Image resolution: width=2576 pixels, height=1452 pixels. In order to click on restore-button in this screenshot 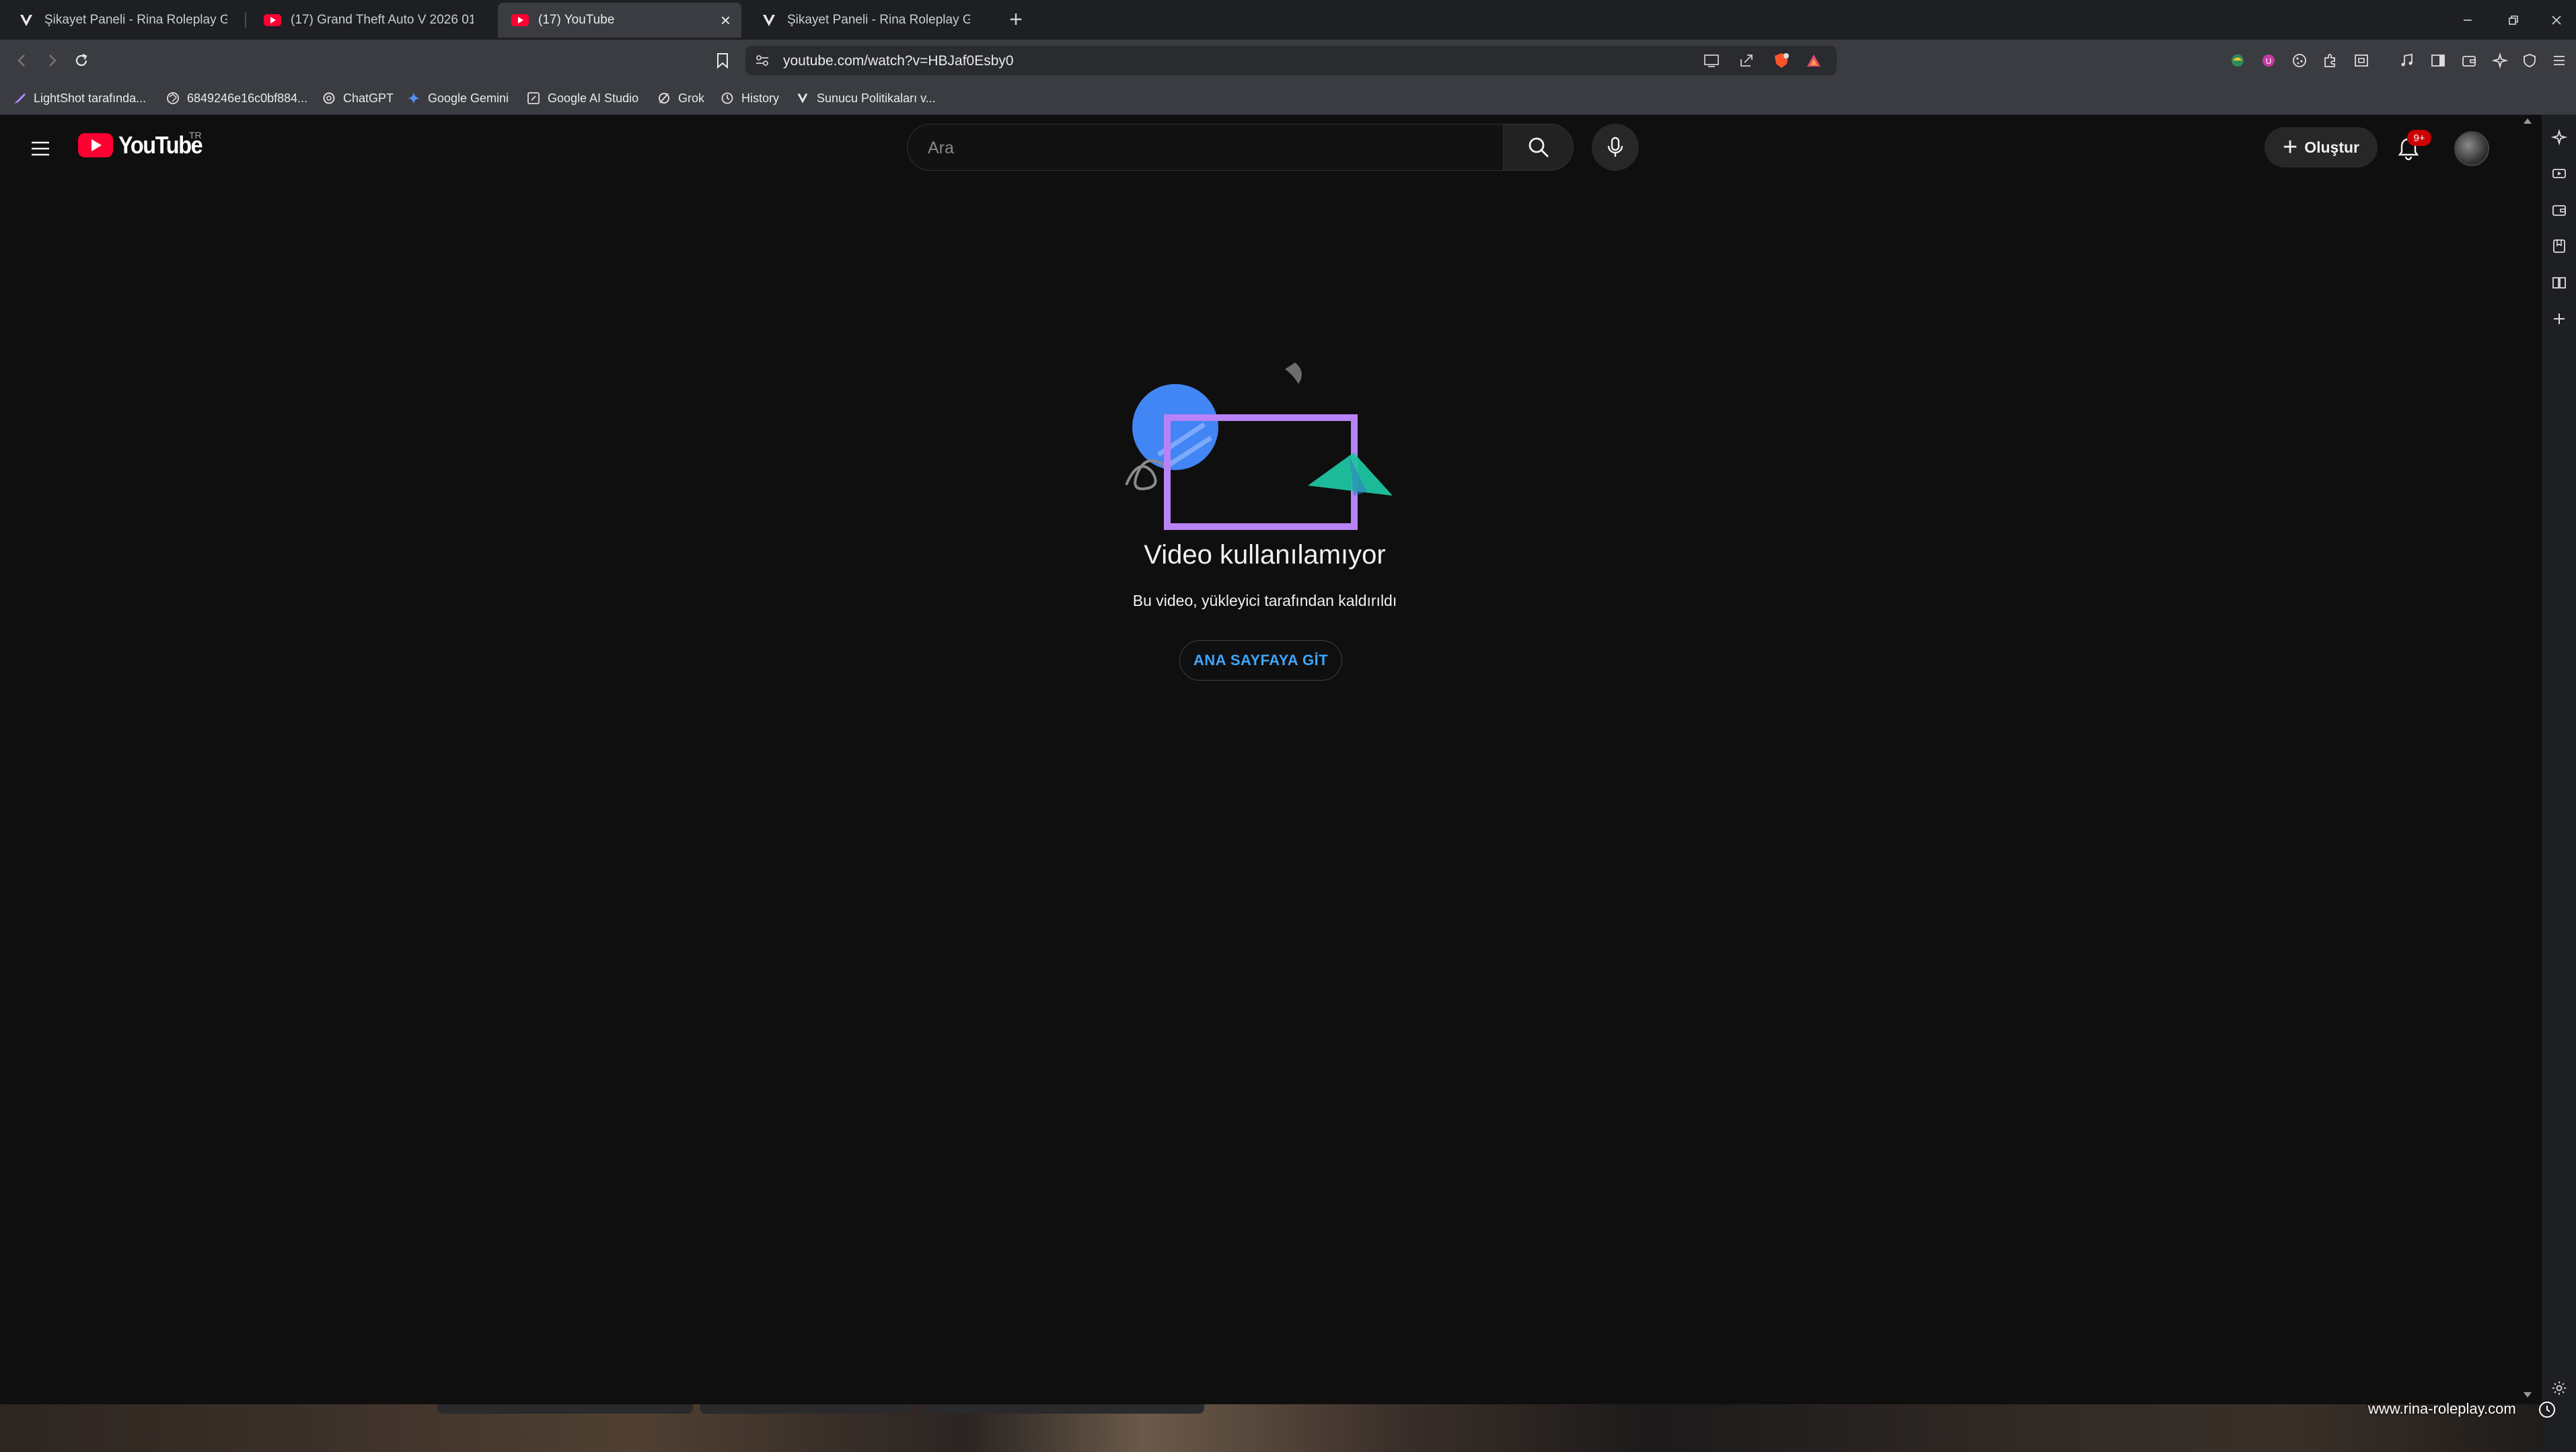, I will do `click(2513, 20)`.